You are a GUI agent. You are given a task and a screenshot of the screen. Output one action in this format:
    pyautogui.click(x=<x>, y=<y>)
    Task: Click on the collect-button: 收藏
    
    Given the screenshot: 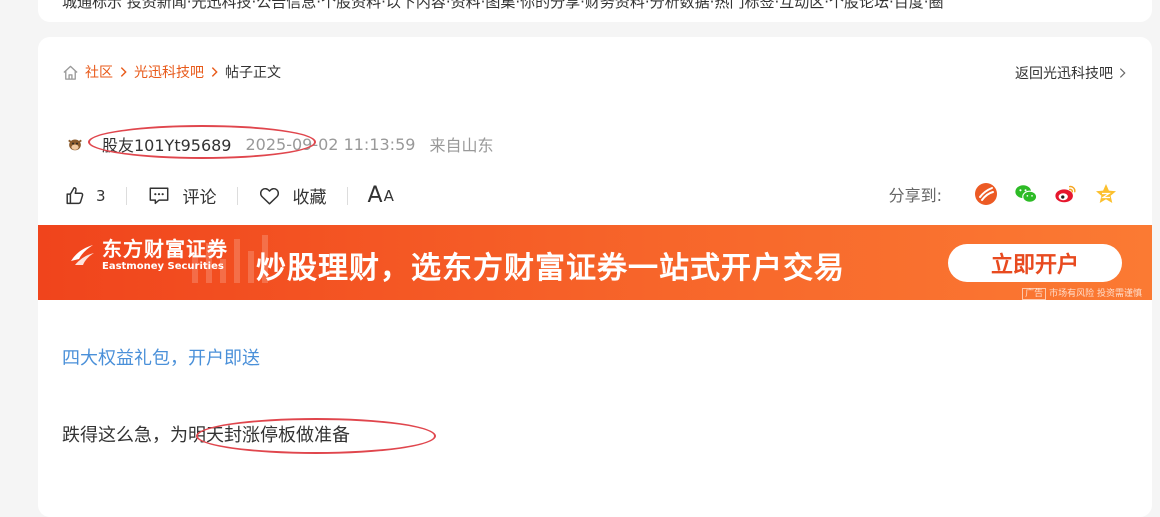 What is the action you would take?
    pyautogui.click(x=292, y=195)
    